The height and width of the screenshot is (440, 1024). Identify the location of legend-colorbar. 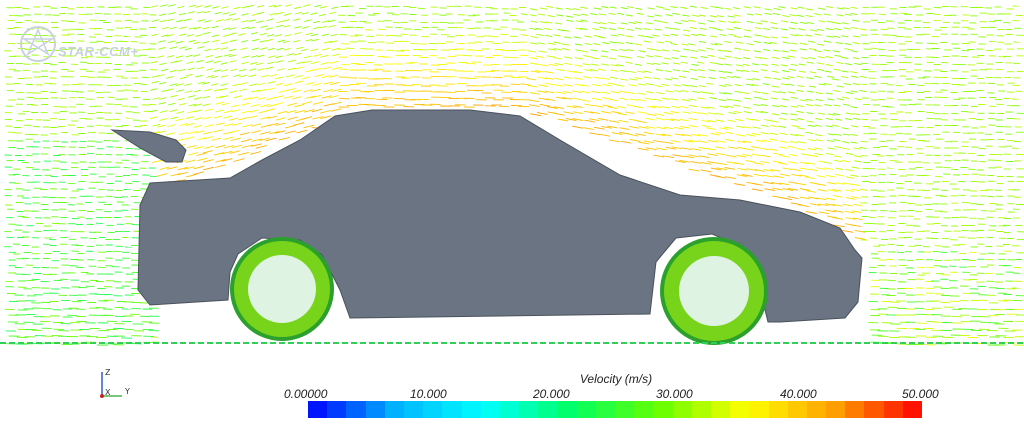
(615, 409).